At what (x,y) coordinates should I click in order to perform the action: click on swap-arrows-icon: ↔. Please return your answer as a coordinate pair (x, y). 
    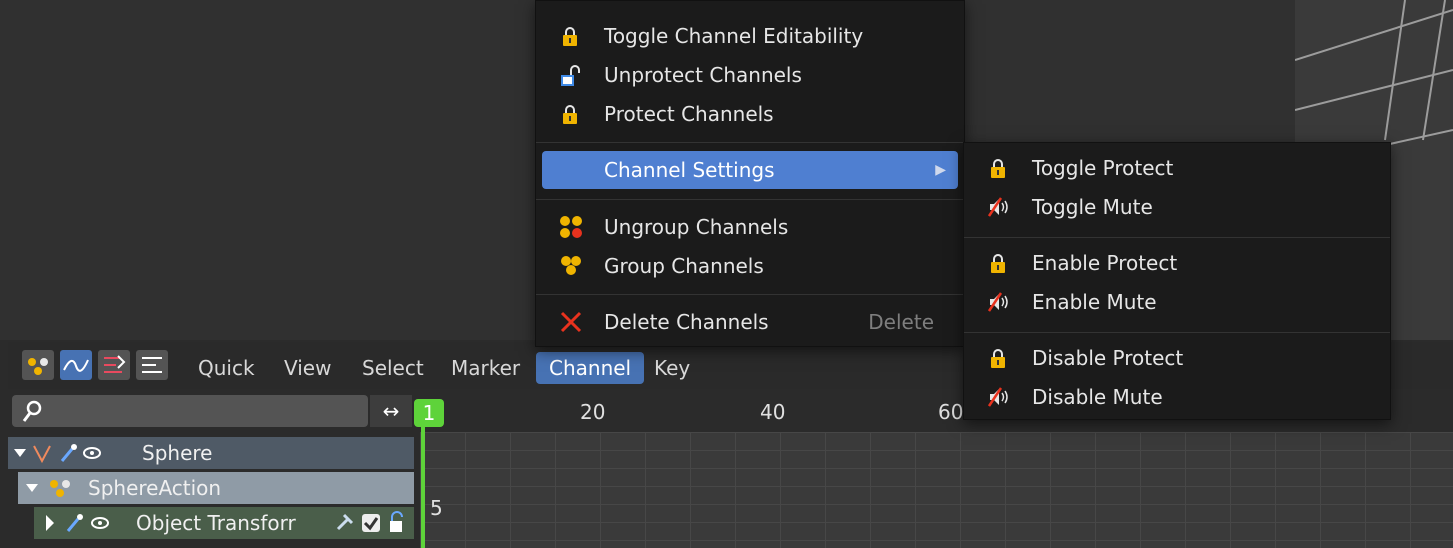
    Looking at the image, I should click on (391, 411).